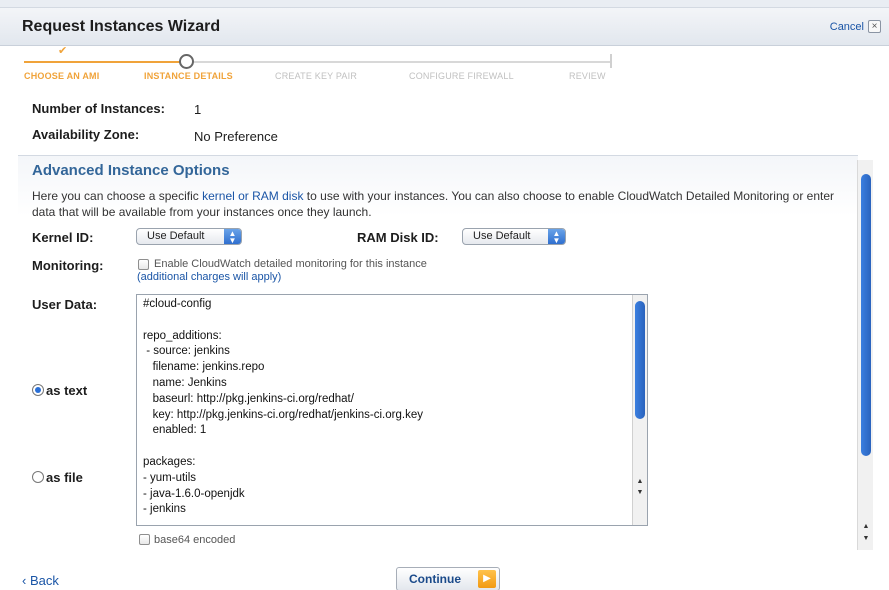  What do you see at coordinates (611, 61) in the screenshot?
I see `progress-end-mark` at bounding box center [611, 61].